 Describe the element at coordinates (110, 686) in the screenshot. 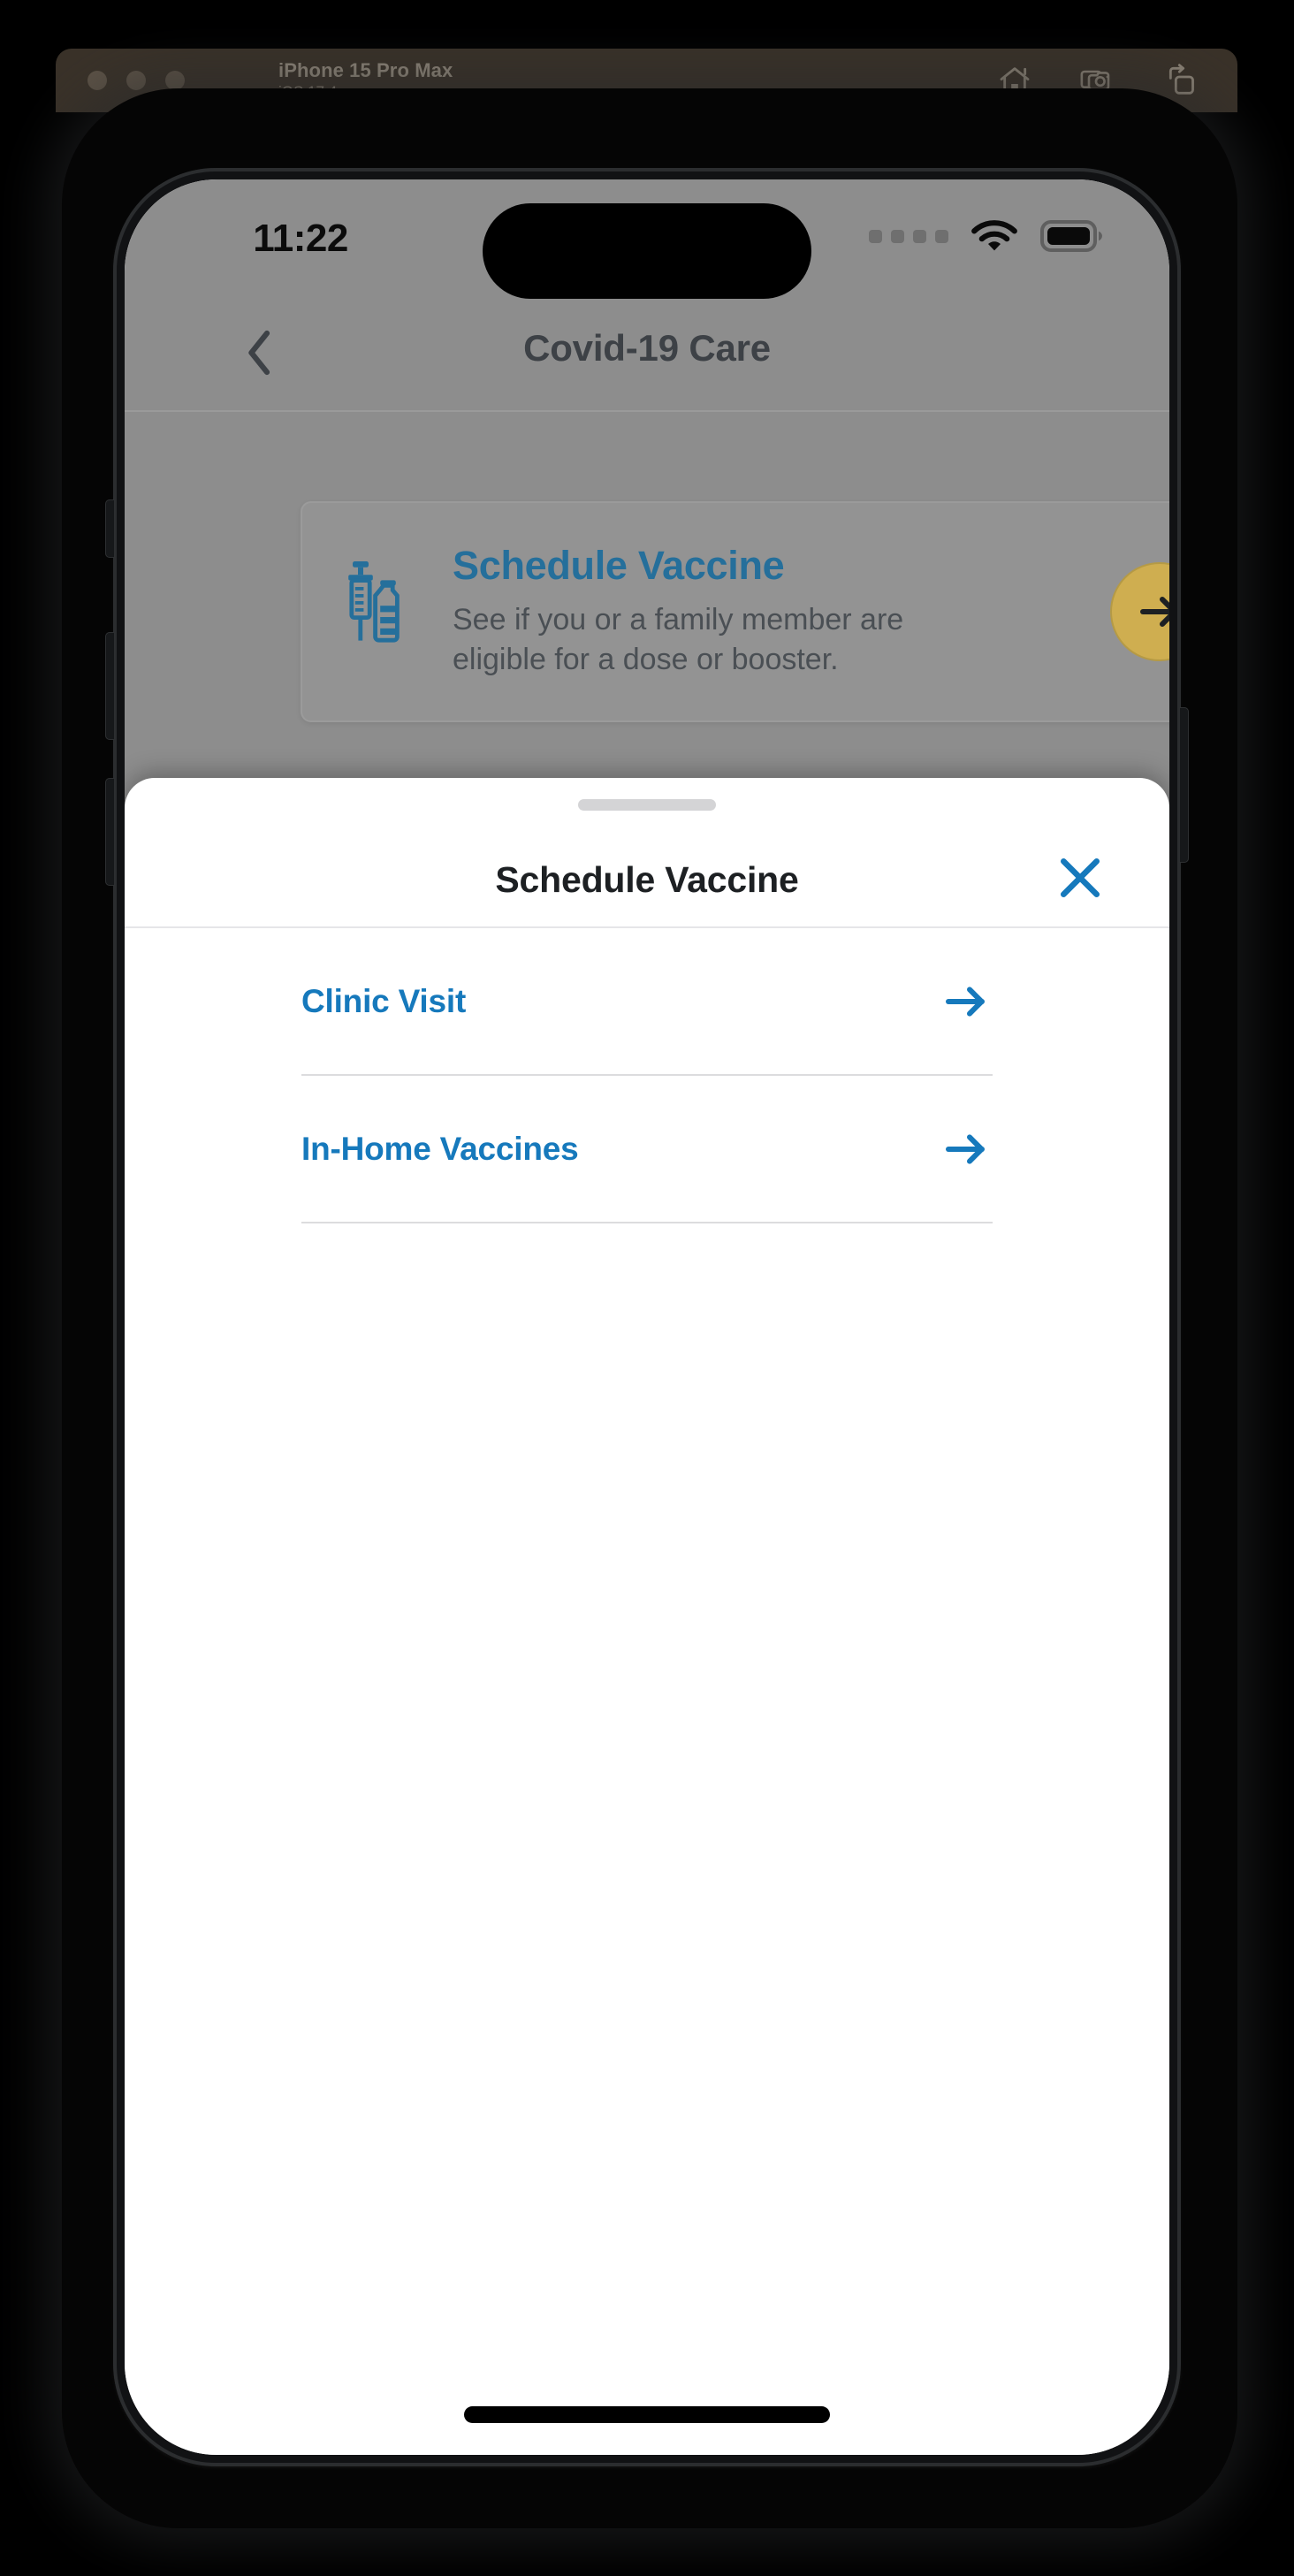

I see `volume-up-button` at that location.